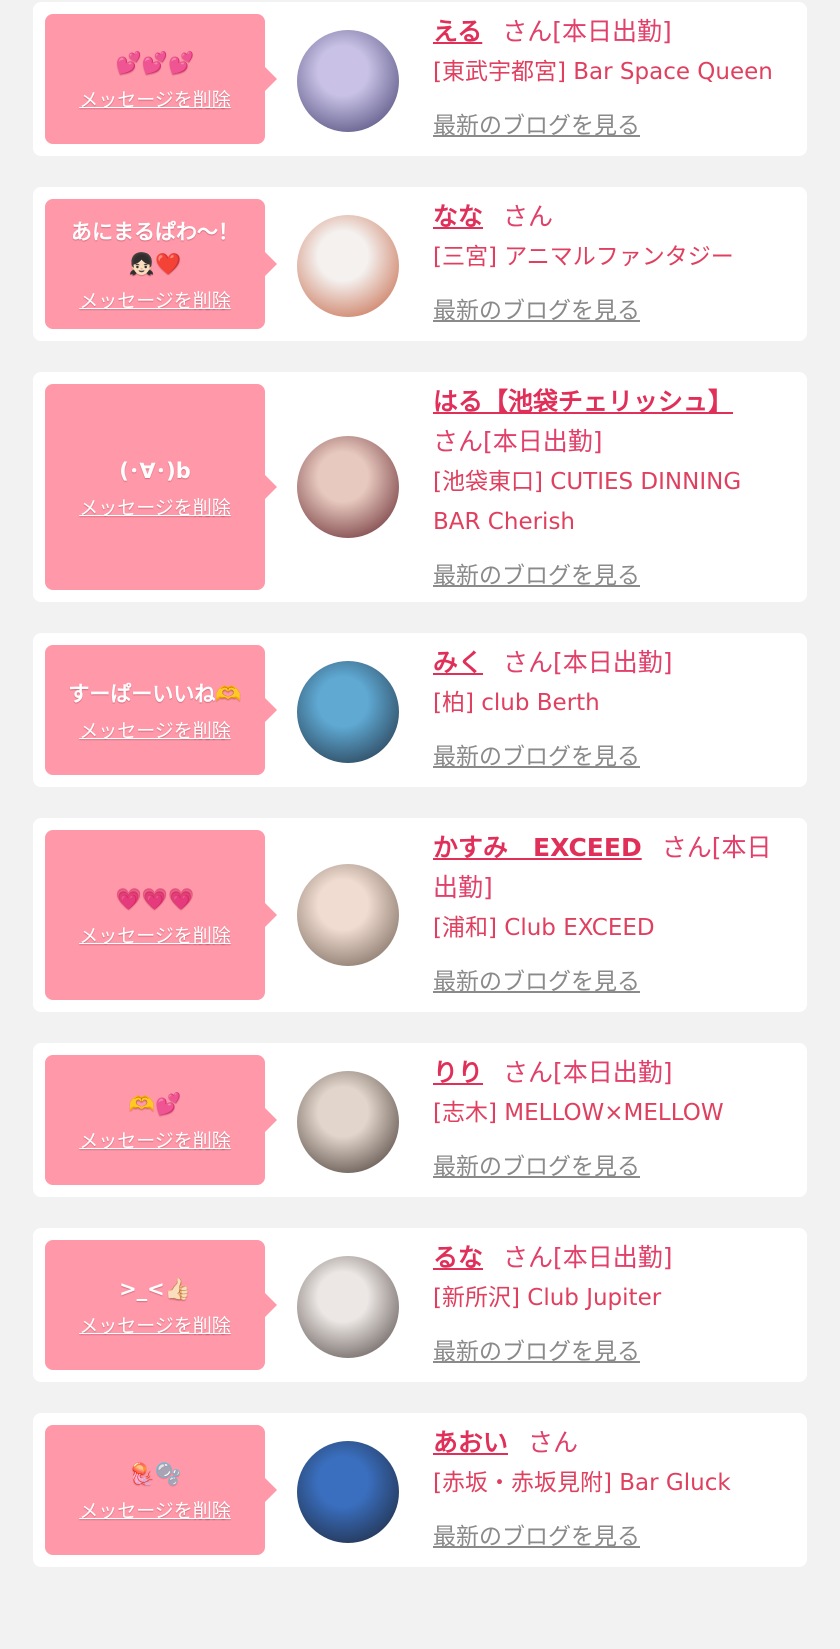  I want to click on message-text: 💗💗💗, so click(155, 898).